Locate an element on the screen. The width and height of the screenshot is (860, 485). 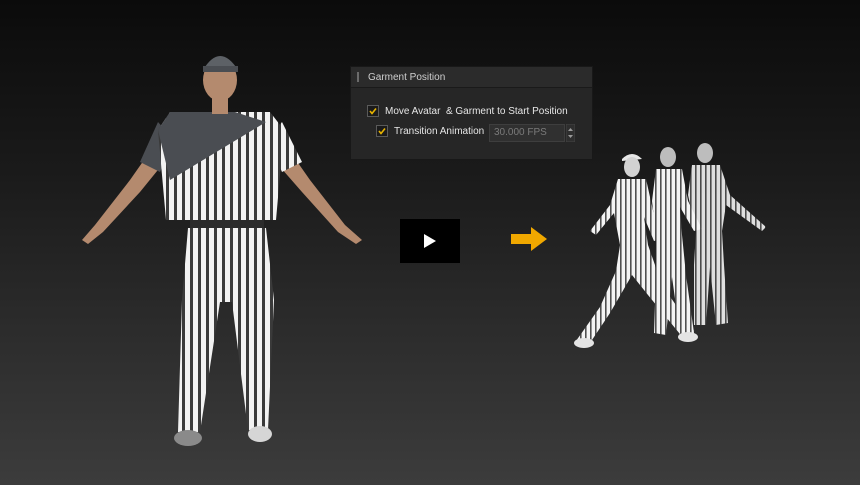
transition-animation-checkbox is located at coordinates (382, 131).